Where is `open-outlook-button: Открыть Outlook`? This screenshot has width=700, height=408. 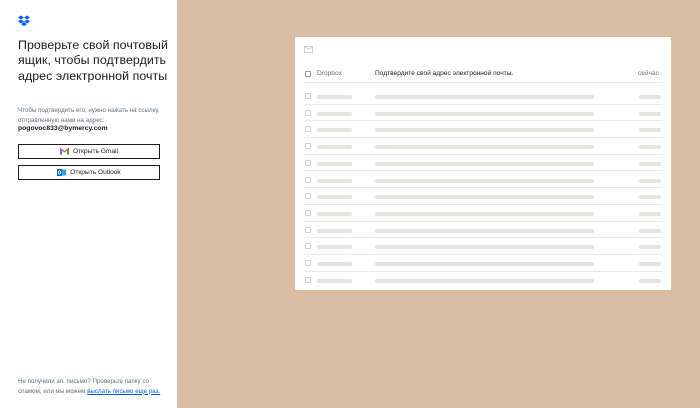 open-outlook-button: Открыть Outlook is located at coordinates (89, 172).